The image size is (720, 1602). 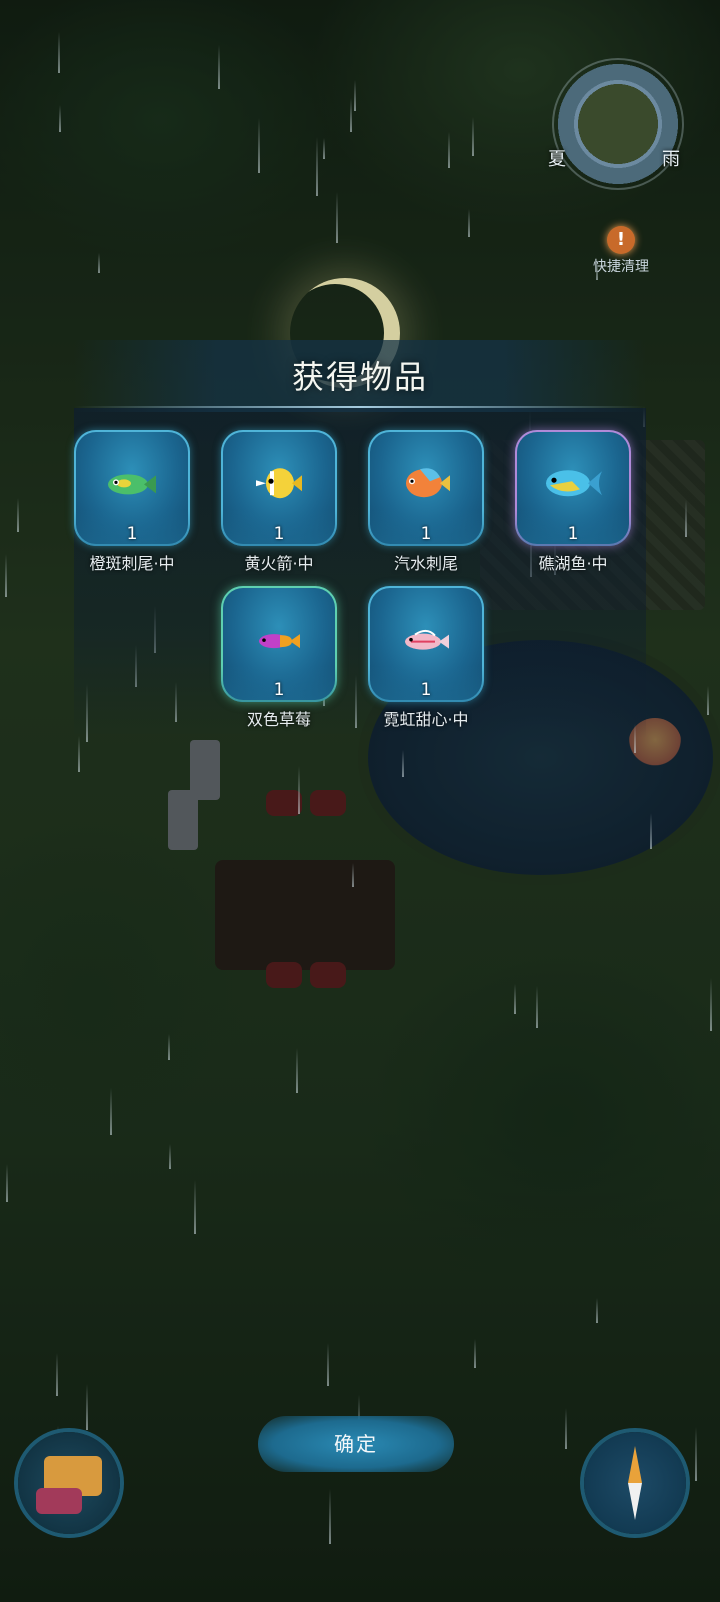 What do you see at coordinates (557, 159) in the screenshot?
I see `season-label: 夏` at bounding box center [557, 159].